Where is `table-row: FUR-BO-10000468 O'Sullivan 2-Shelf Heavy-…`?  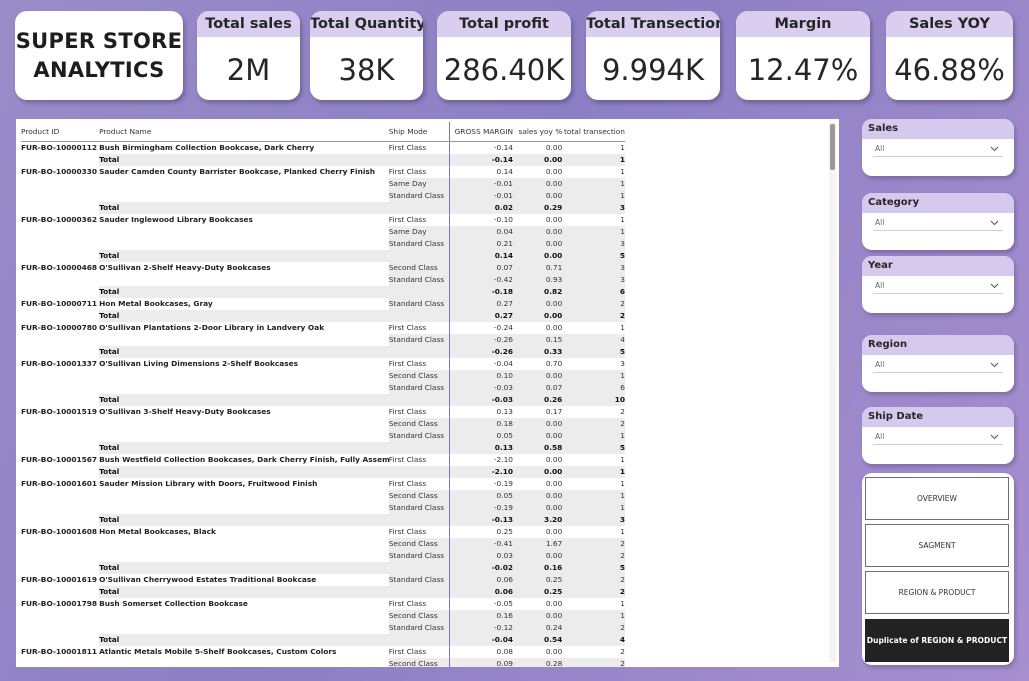
table-row: FUR-BO-10000468 O'Sullivan 2-Shelf Heavy-… is located at coordinates (323, 267).